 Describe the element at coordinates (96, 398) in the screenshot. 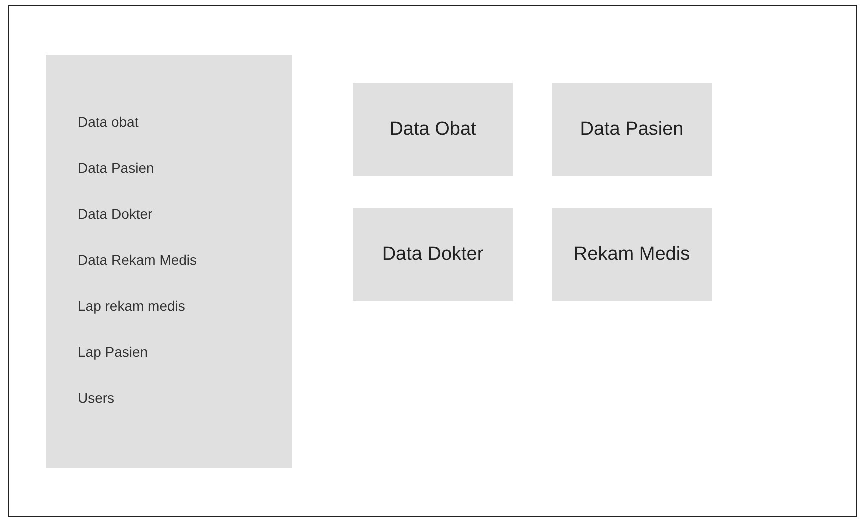

I see `sidebar-item: Users` at that location.